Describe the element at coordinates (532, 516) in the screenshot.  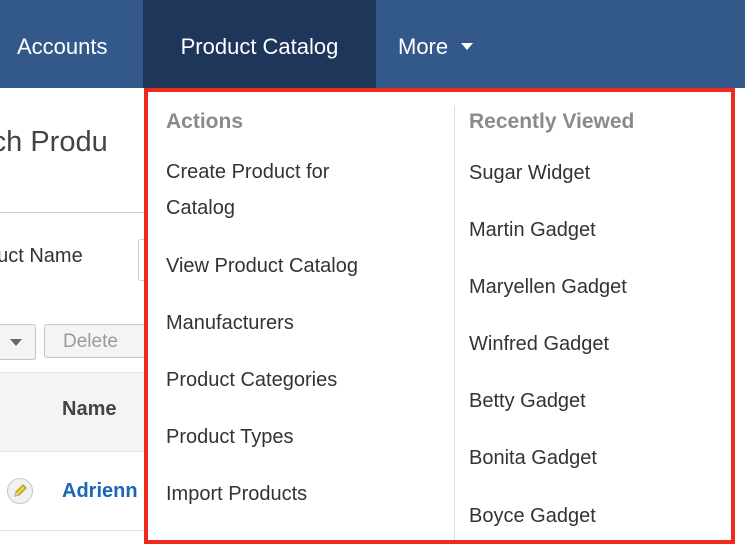
I see `recent-item: Boyce Gadget` at that location.